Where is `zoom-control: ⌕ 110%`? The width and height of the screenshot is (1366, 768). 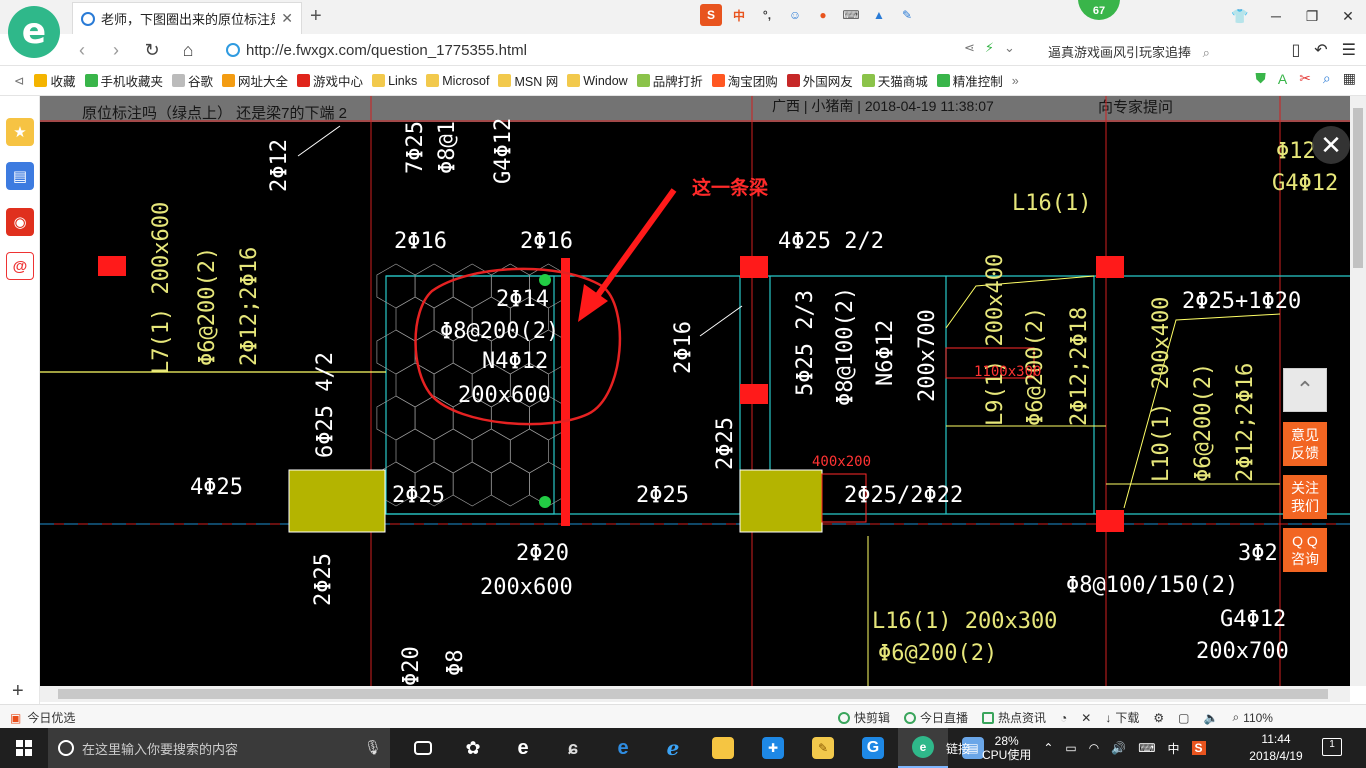
zoom-control: ⌕ 110% is located at coordinates (1252, 717).